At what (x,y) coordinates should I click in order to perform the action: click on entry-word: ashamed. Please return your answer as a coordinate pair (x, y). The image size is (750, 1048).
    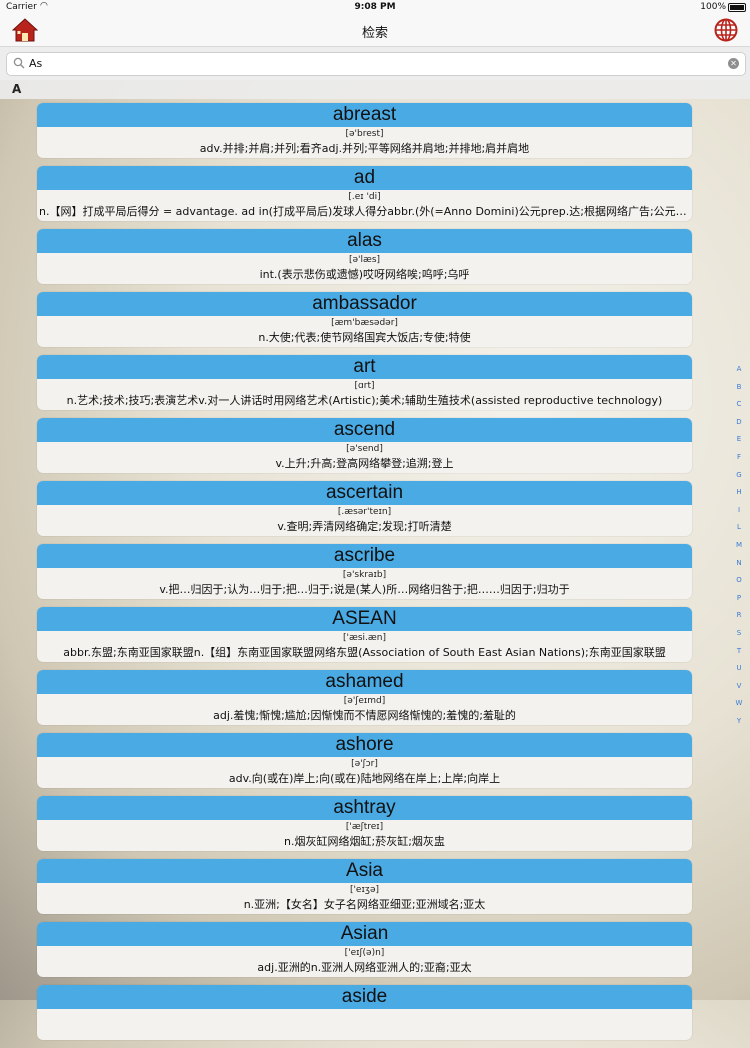
    Looking at the image, I should click on (364, 682).